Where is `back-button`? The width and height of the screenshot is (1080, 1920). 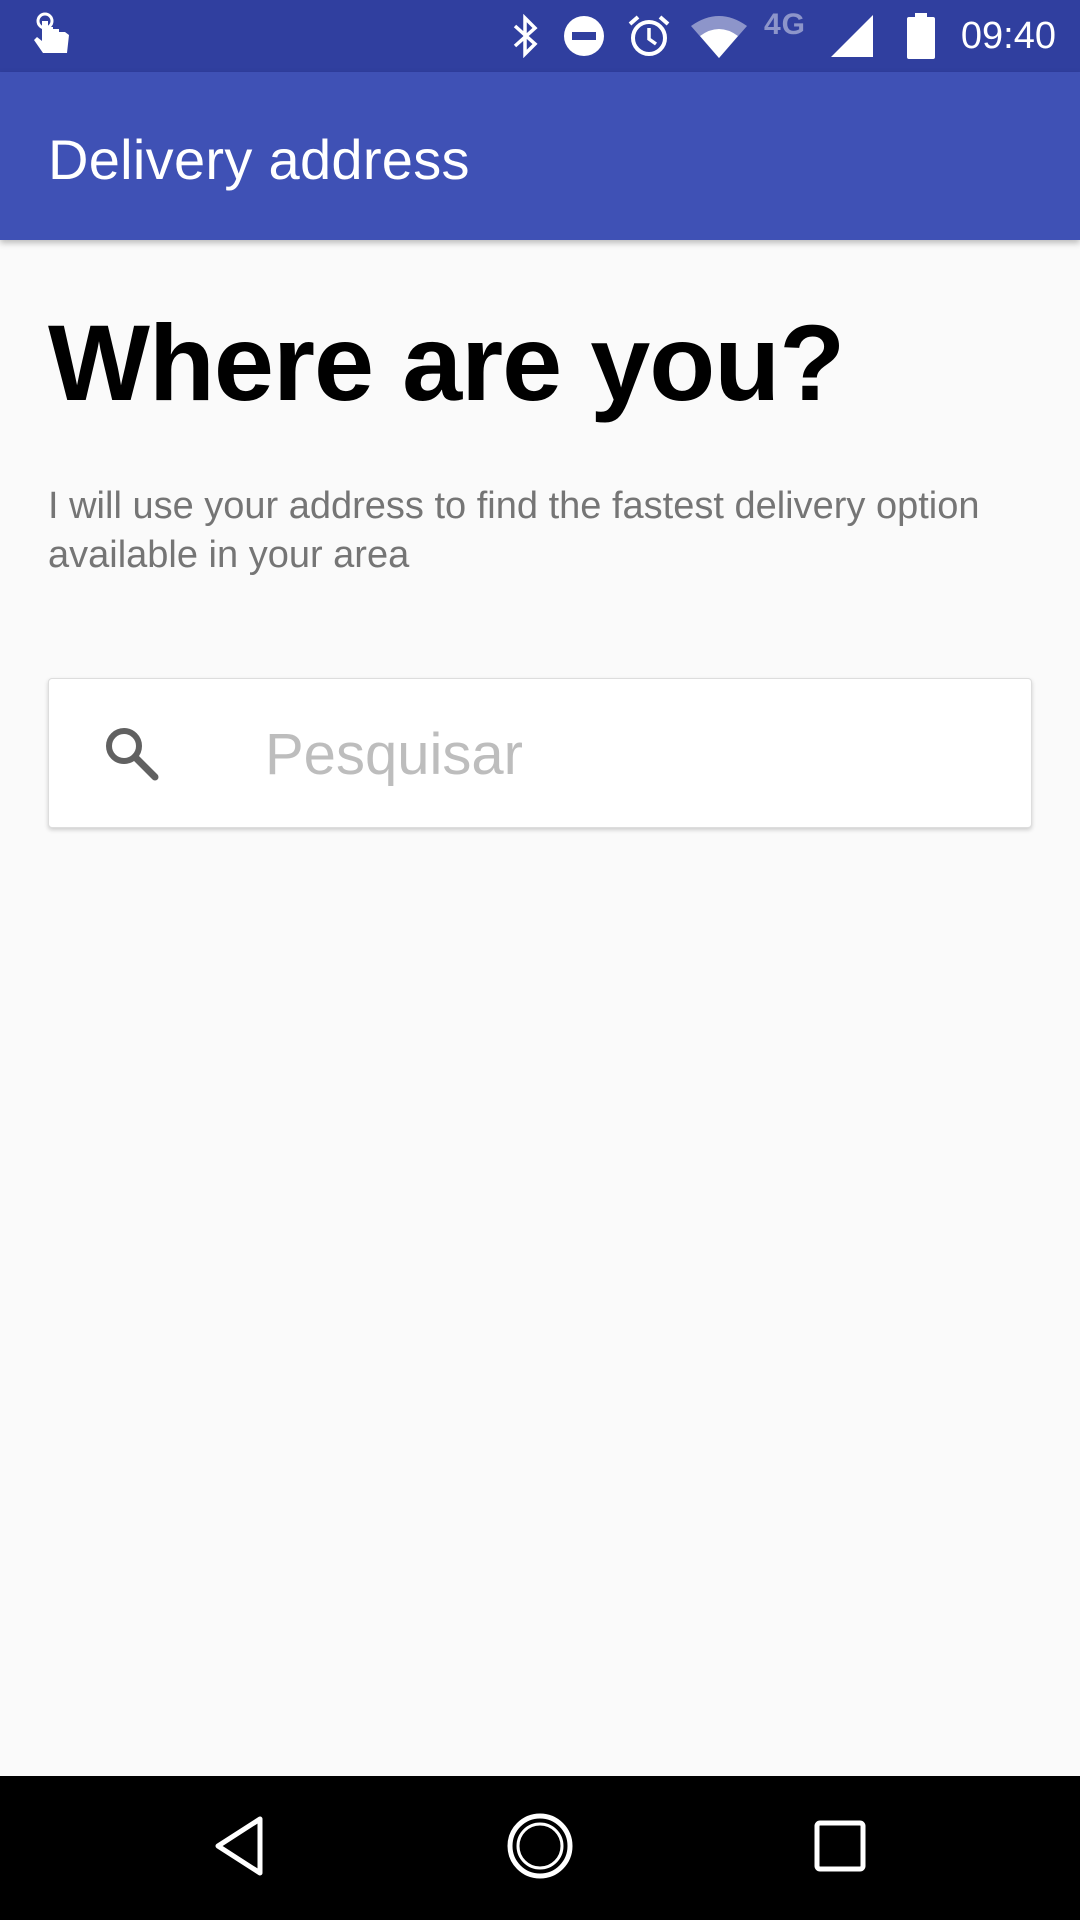 back-button is located at coordinates (240, 1848).